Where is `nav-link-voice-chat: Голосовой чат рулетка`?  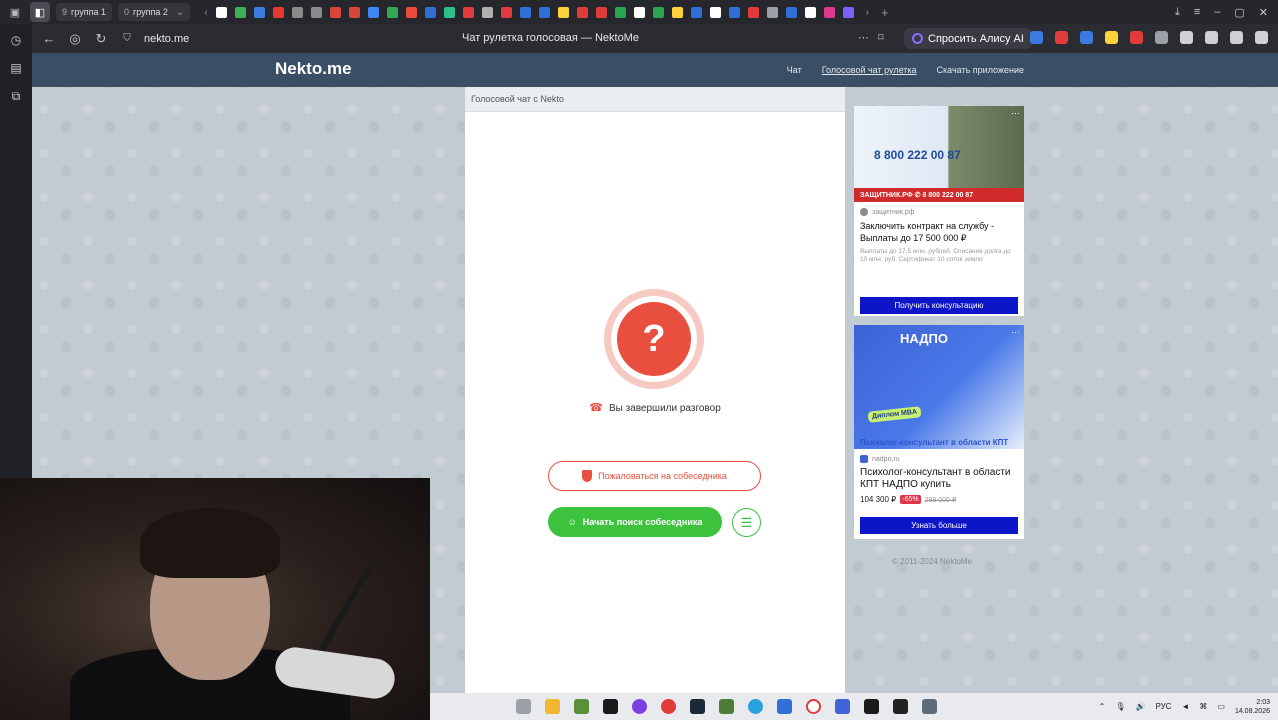
nav-link-voice-chat: Голосовой чат рулетка is located at coordinates (869, 70).